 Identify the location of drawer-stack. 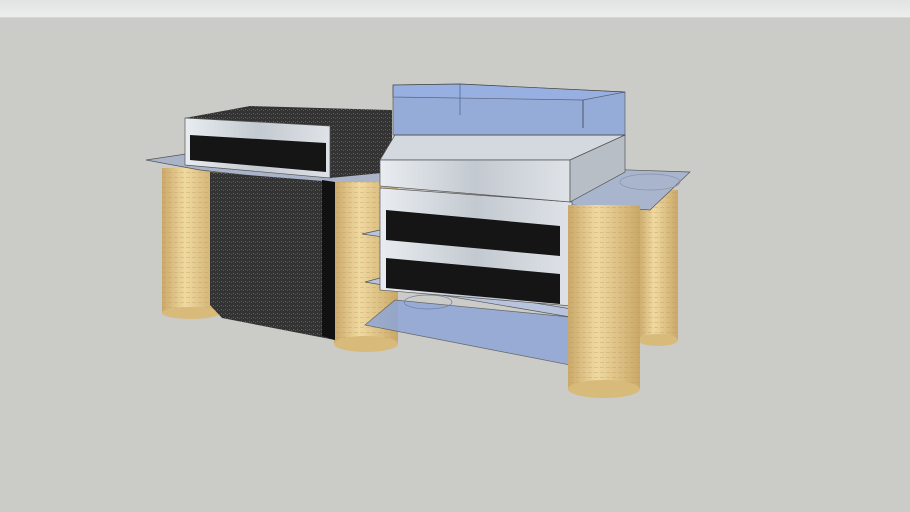
(476, 247).